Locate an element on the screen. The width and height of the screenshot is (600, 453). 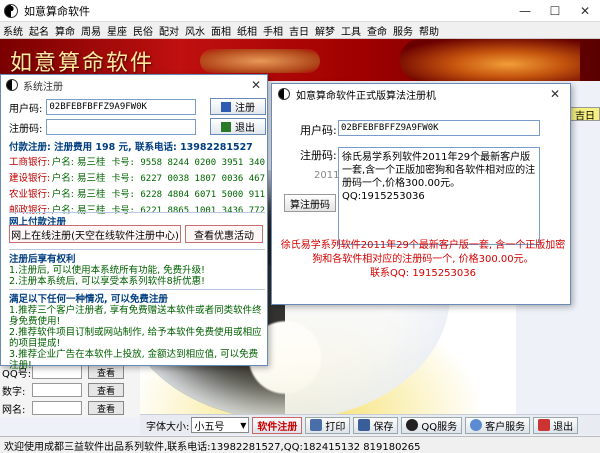
menu-item: 工具 is located at coordinates (351, 30).